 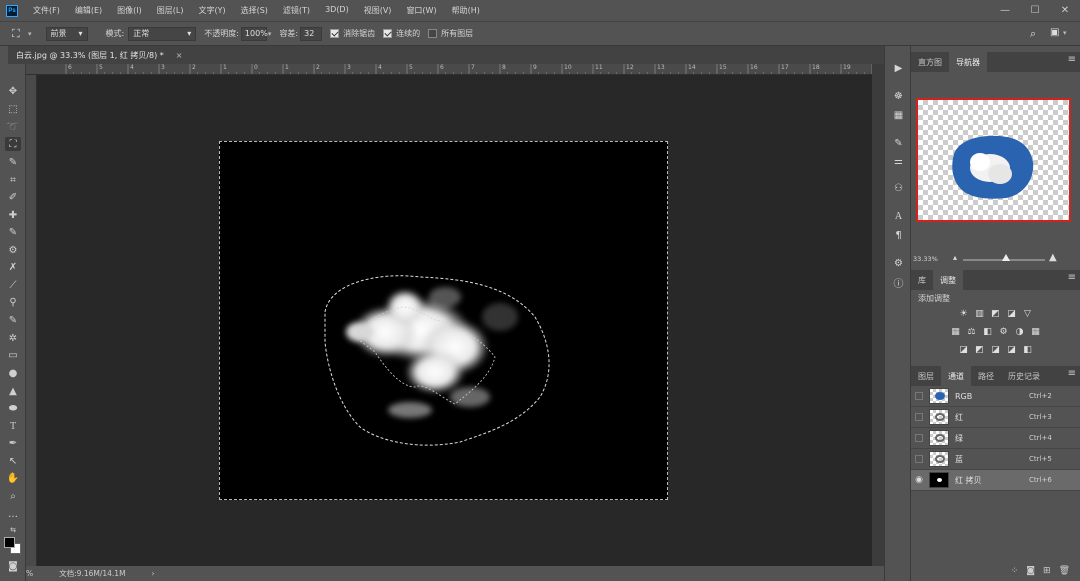 I want to click on adjustment-icon: ◑, so click(x=1020, y=331).